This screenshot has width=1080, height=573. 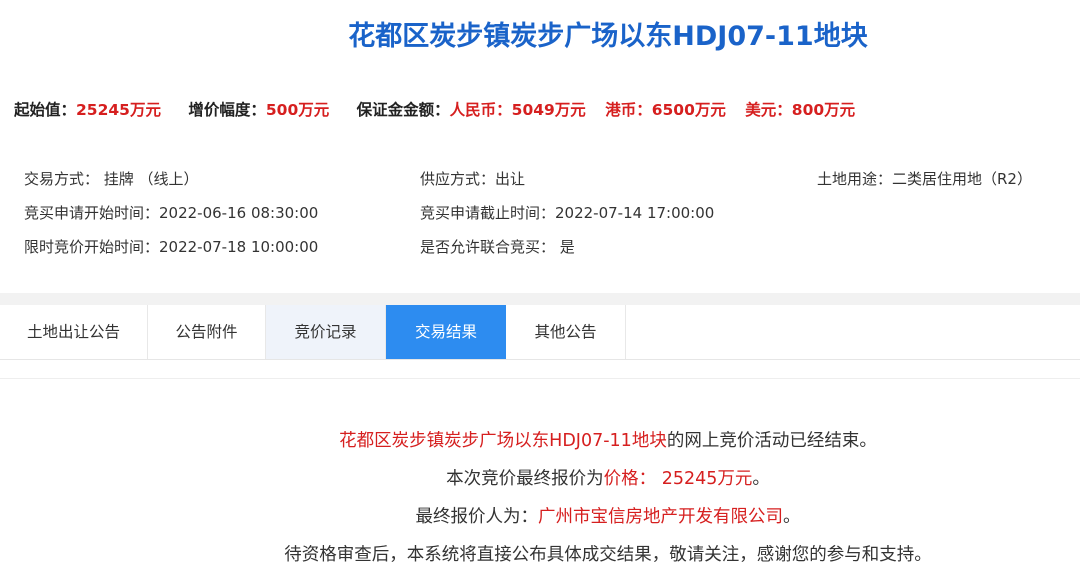 What do you see at coordinates (326, 332) in the screenshot?
I see `tab-bid-records: 竞价记录` at bounding box center [326, 332].